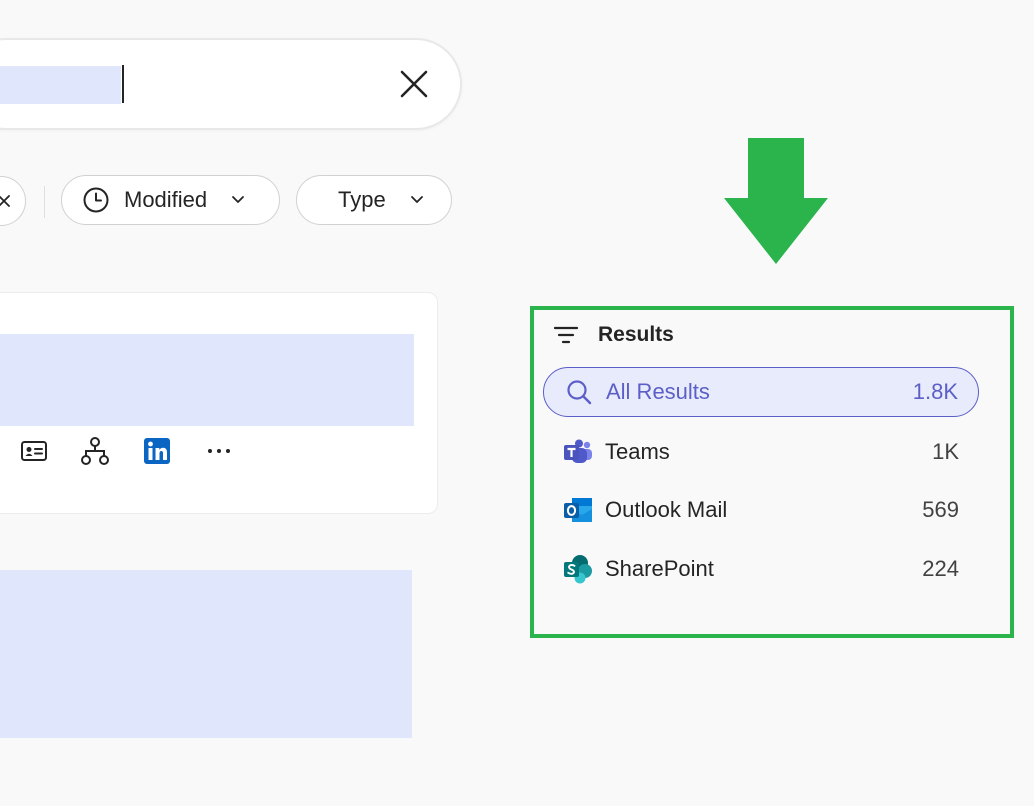 This screenshot has width=1034, height=806. Describe the element at coordinates (637, 451) in the screenshot. I see `result-item-label: Teams` at that location.